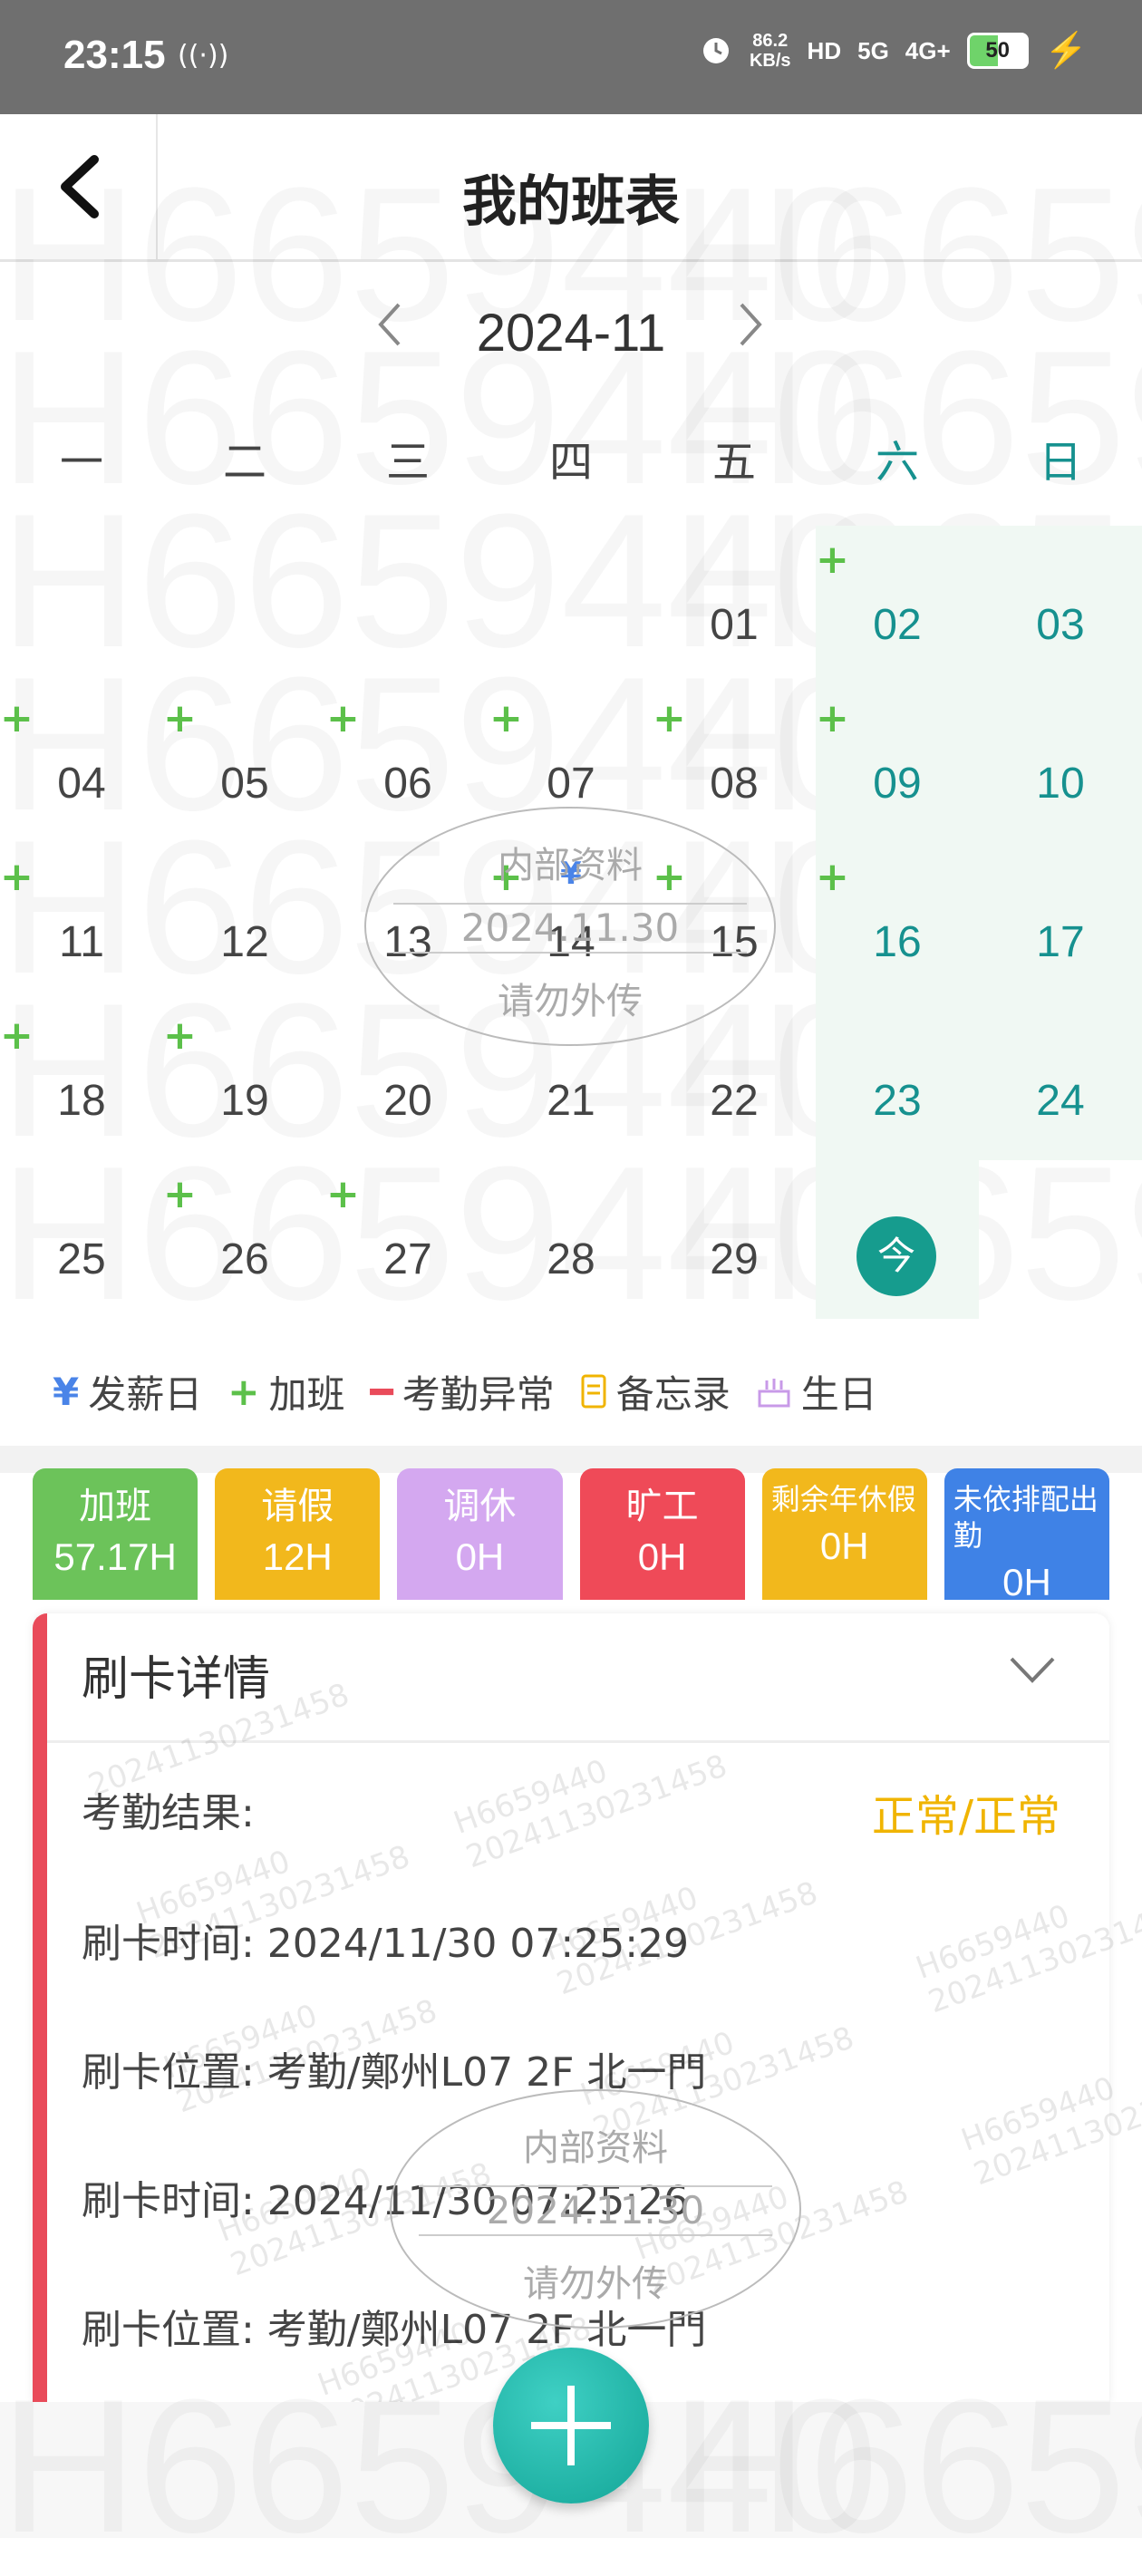 This screenshot has width=1142, height=2576. I want to click on stat-value: 12H, so click(297, 1556).